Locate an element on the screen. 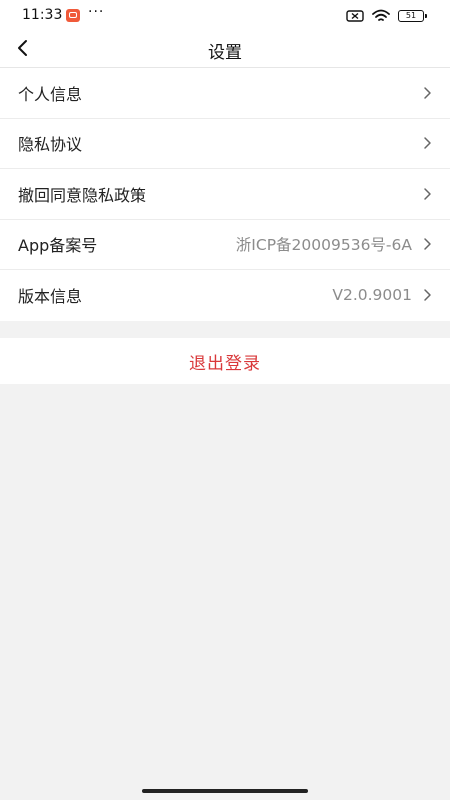  status-more-icon: ··· is located at coordinates (96, 12).